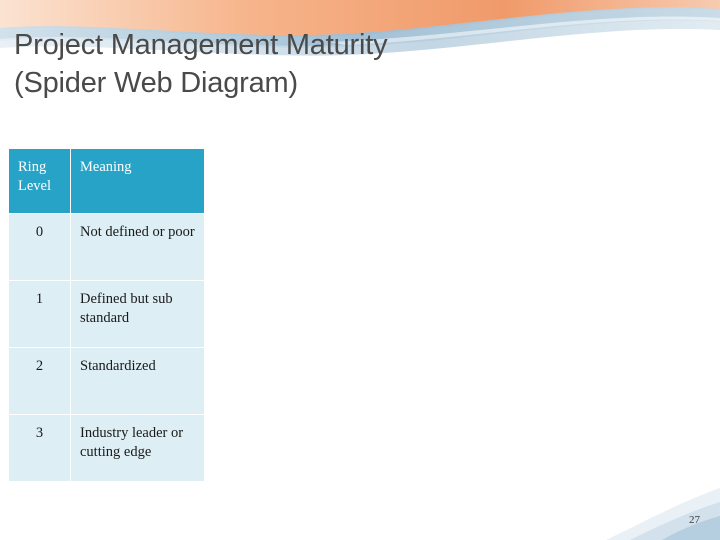 This screenshot has height=540, width=720. What do you see at coordinates (32, 167) in the screenshot?
I see `column-header-ring-level-line1: Ring` at bounding box center [32, 167].